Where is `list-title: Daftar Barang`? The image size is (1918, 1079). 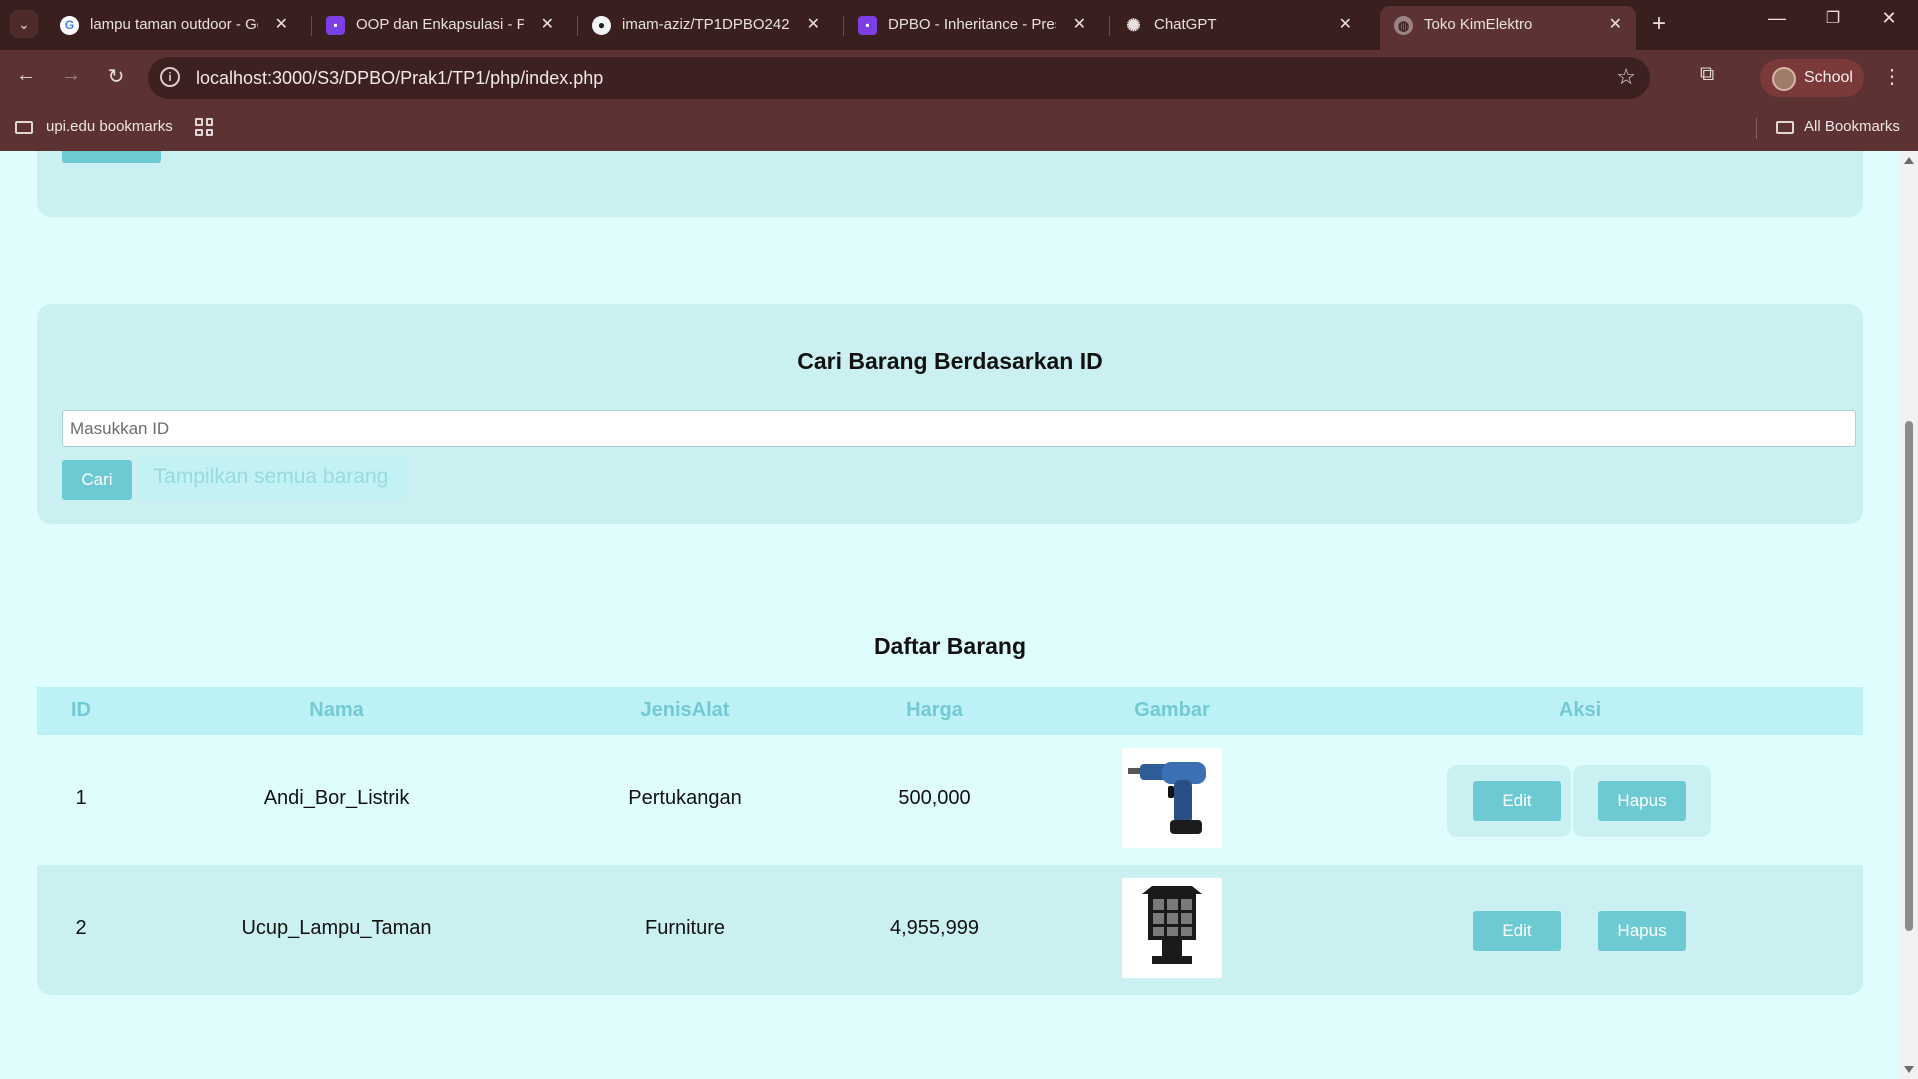 list-title: Daftar Barang is located at coordinates (950, 646).